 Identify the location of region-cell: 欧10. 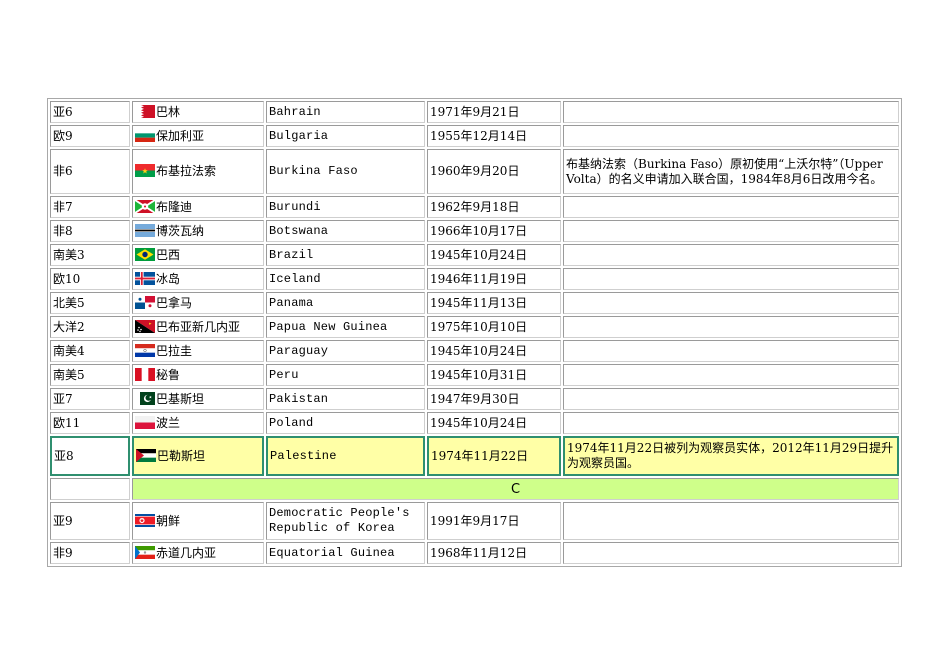
(90, 279).